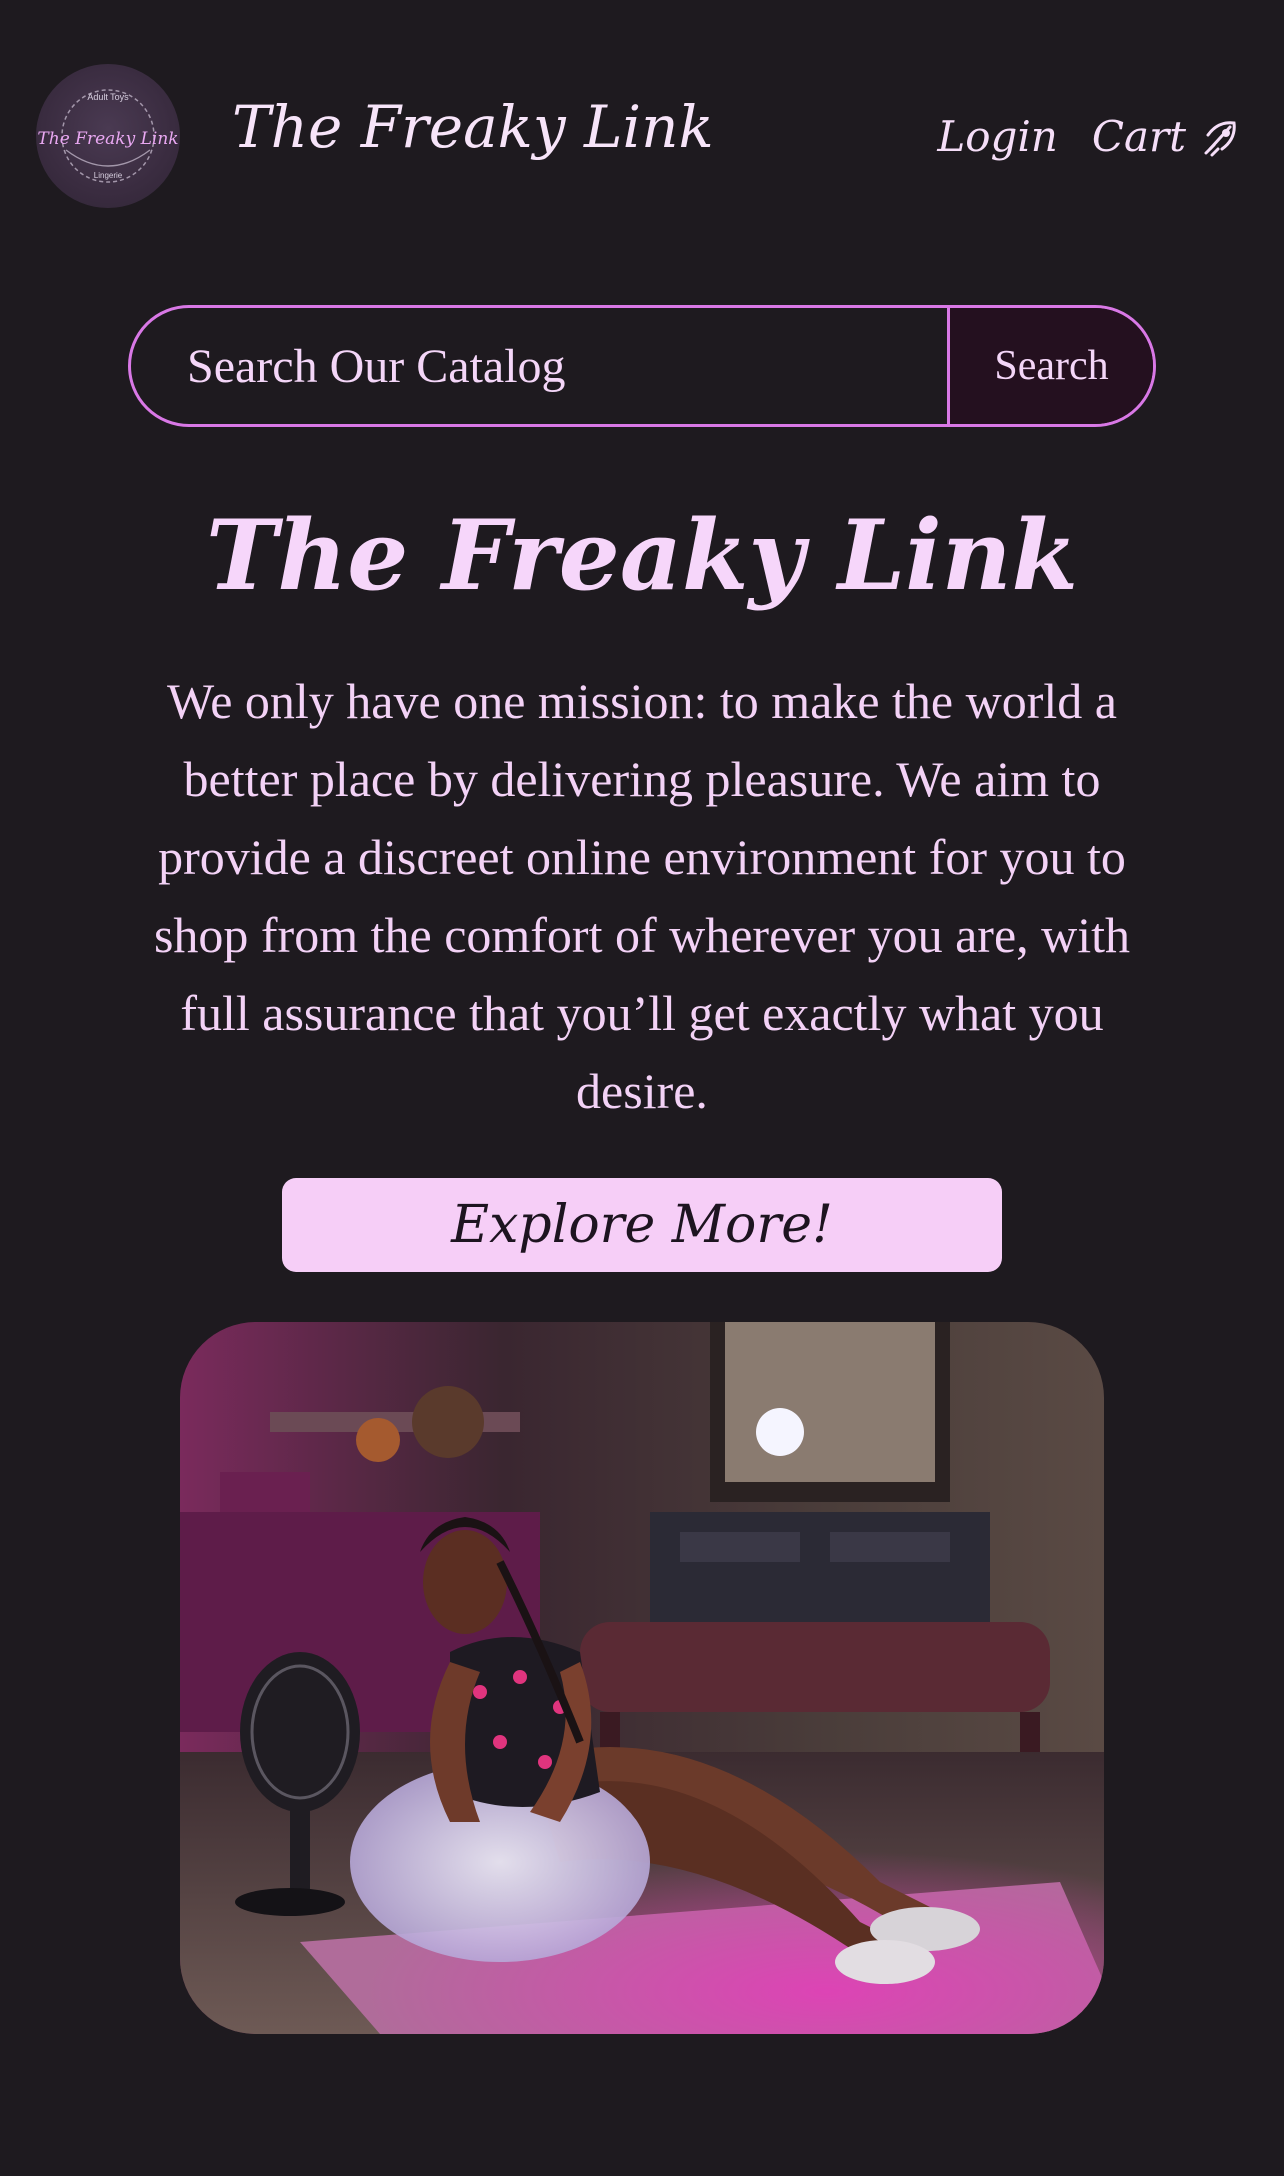 Image resolution: width=1284 pixels, height=2176 pixels. What do you see at coordinates (1220, 138) in the screenshot?
I see `cart-rocket-icon` at bounding box center [1220, 138].